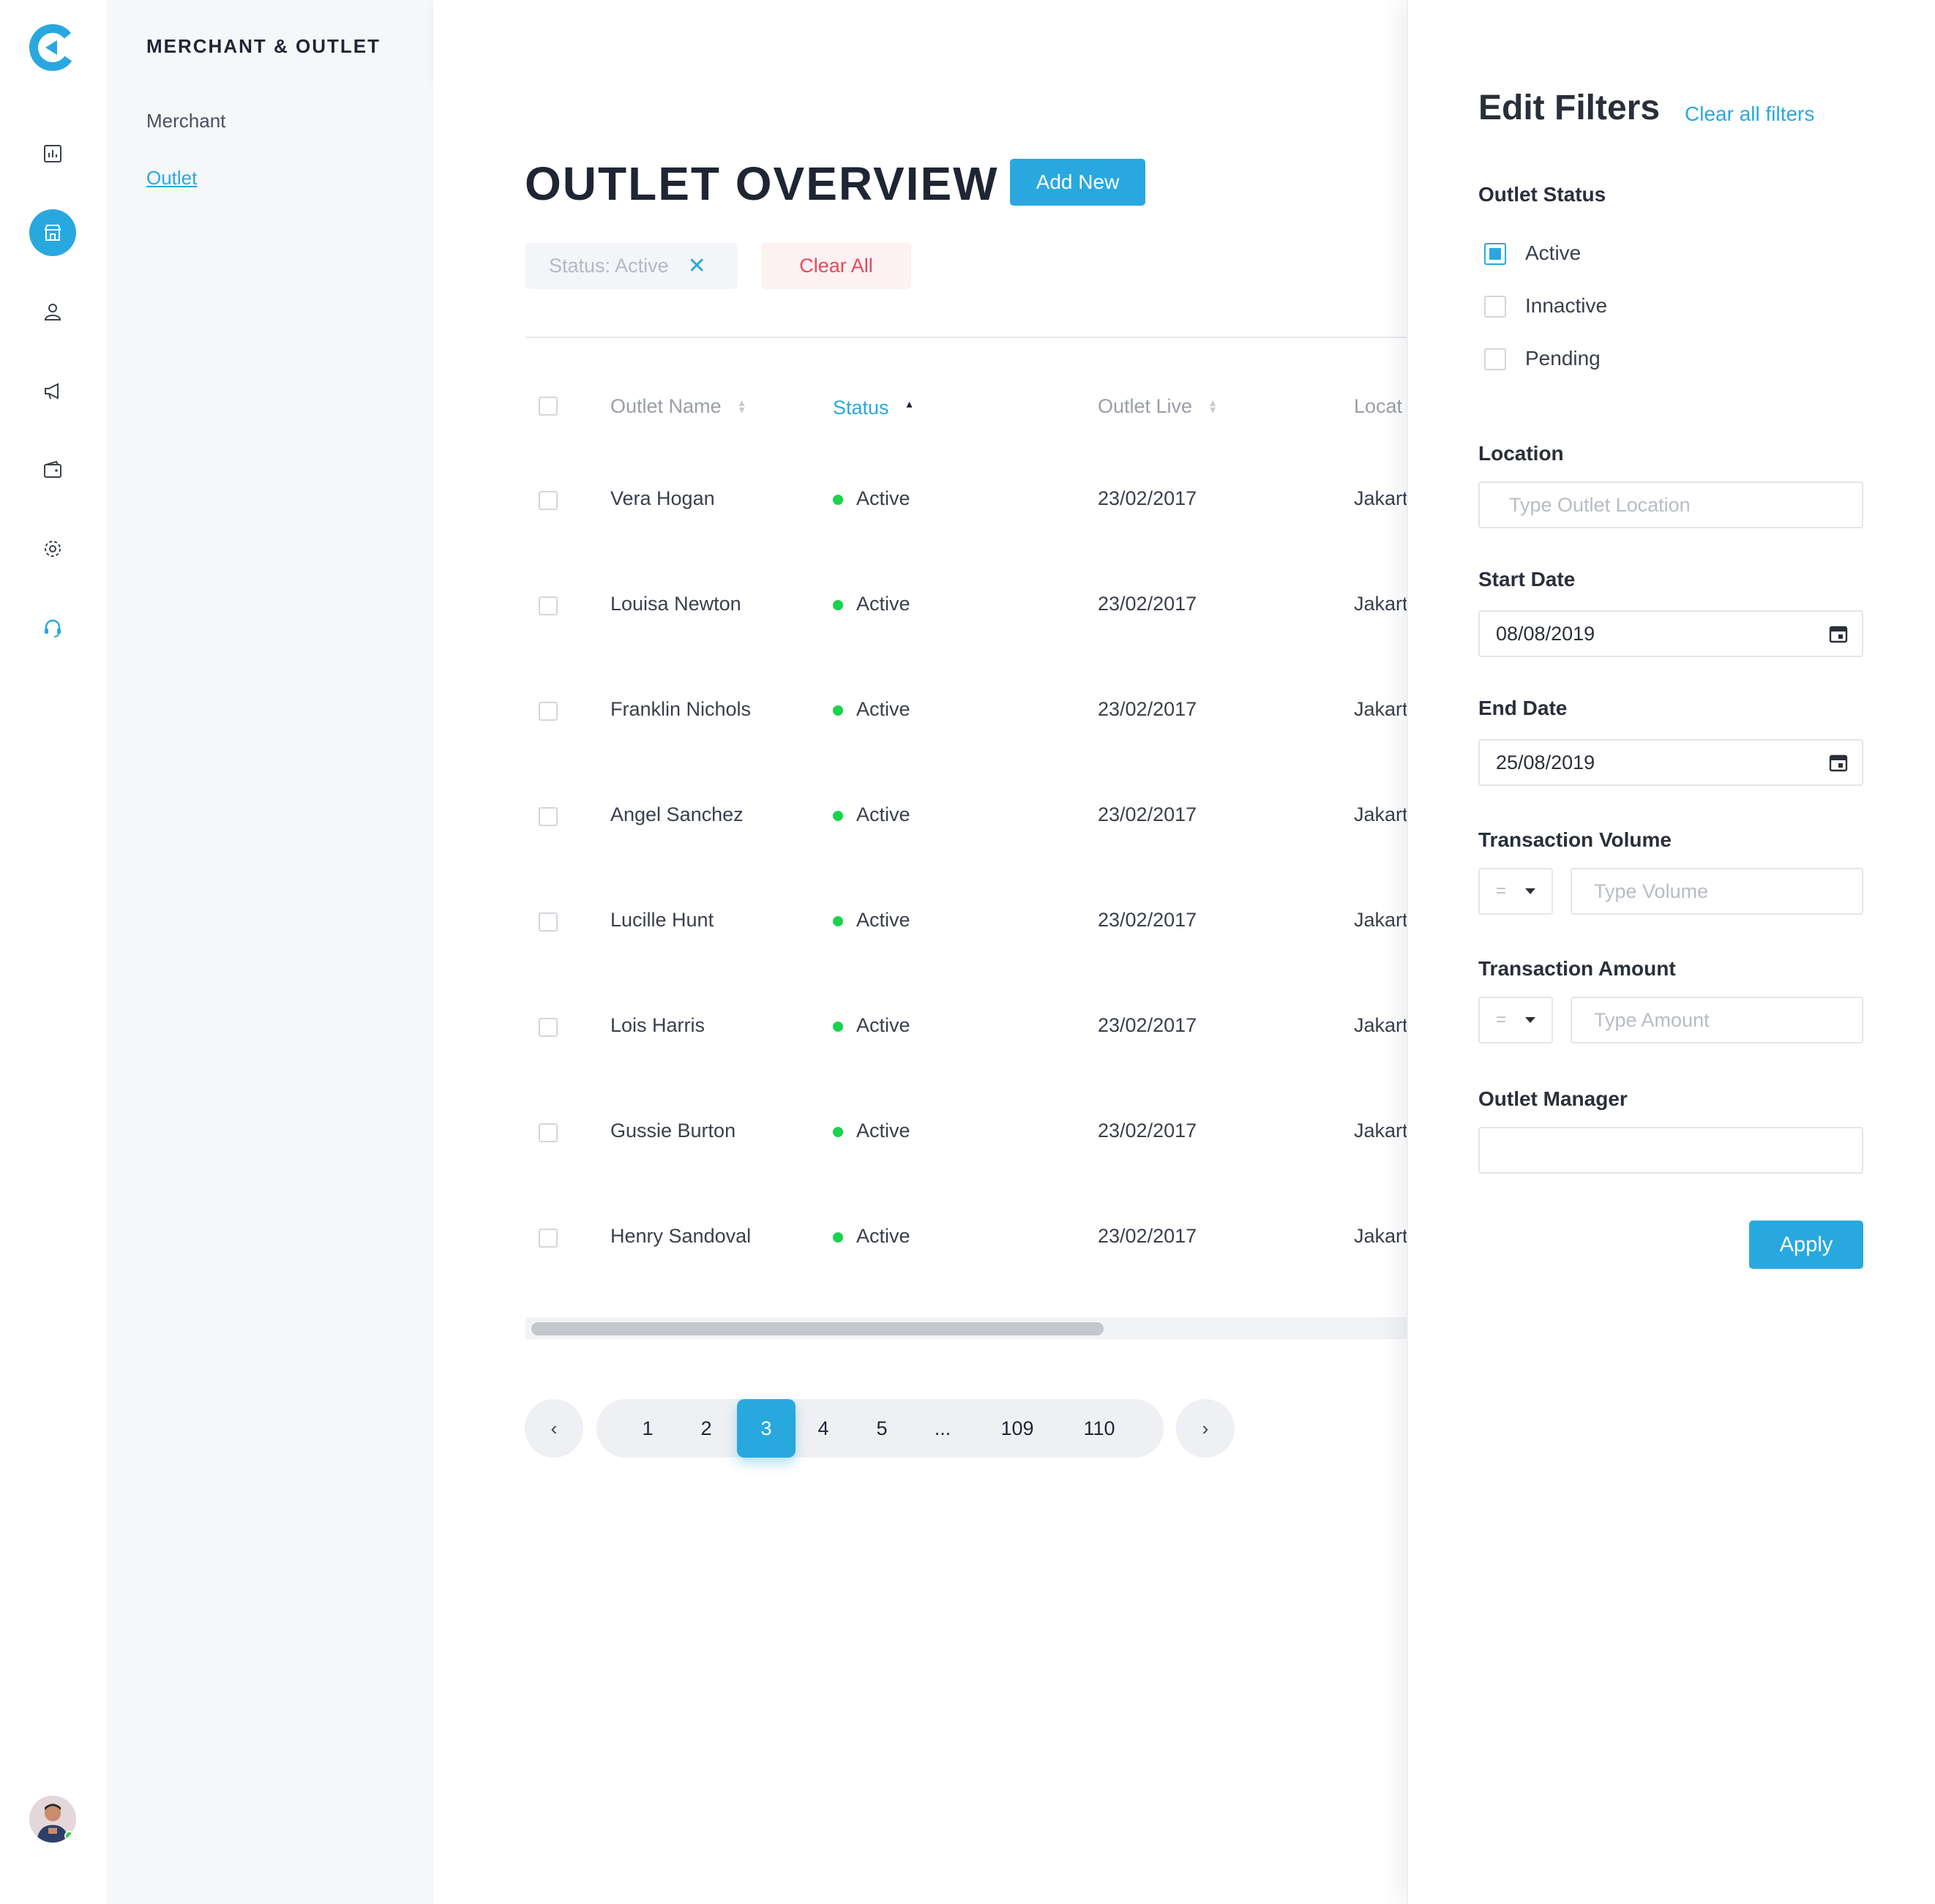  I want to click on start-date-field: 08/08/2019, so click(1670, 633).